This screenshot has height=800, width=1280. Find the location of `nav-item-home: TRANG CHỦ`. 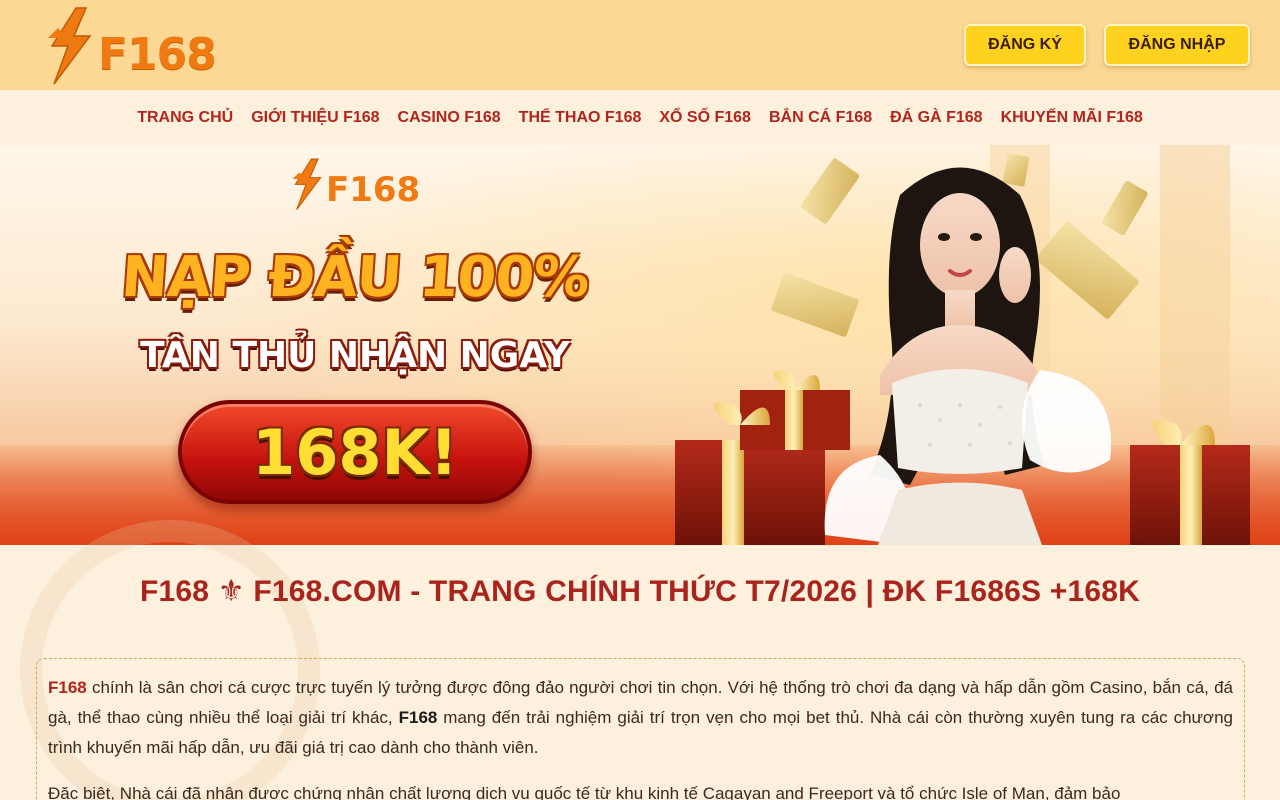

nav-item-home: TRANG CHỦ is located at coordinates (185, 118).